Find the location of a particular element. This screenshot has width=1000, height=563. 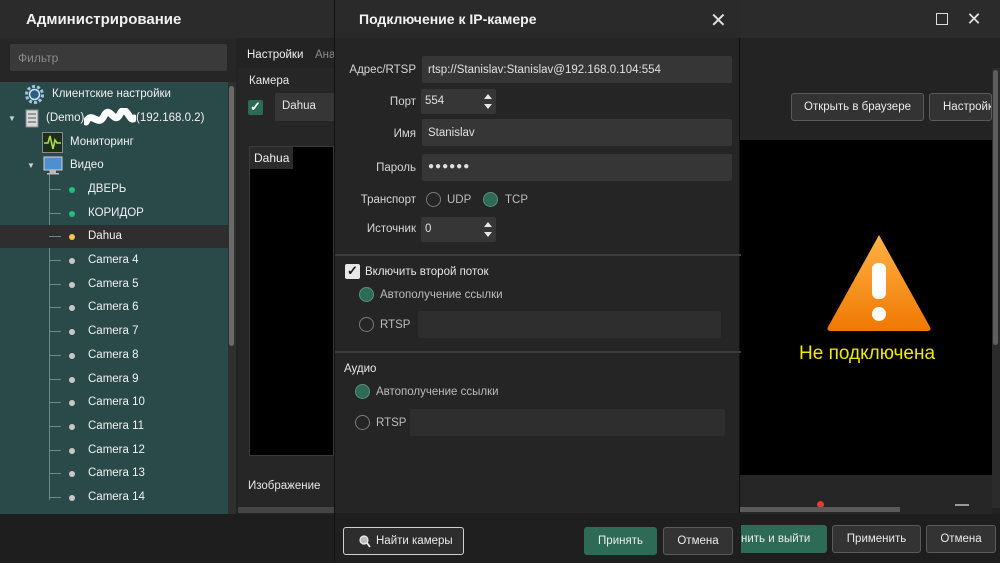

tree-scrollbar is located at coordinates (232, 298).